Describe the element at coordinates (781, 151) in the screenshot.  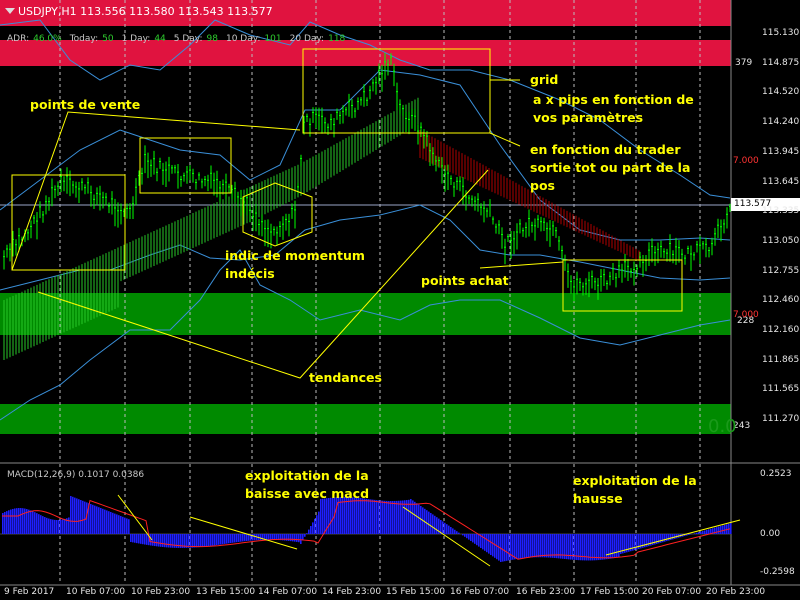
I see `price-tick: 113.945` at that location.